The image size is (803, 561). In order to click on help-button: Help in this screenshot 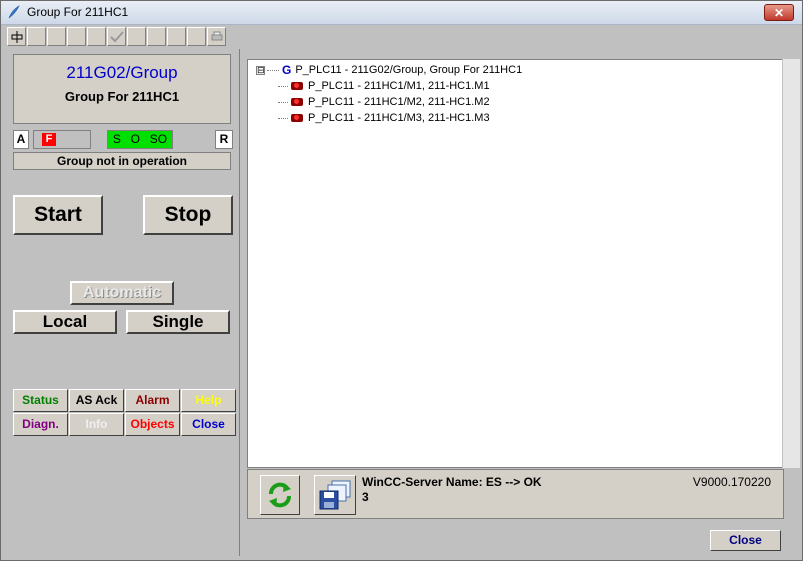, I will do `click(208, 400)`.